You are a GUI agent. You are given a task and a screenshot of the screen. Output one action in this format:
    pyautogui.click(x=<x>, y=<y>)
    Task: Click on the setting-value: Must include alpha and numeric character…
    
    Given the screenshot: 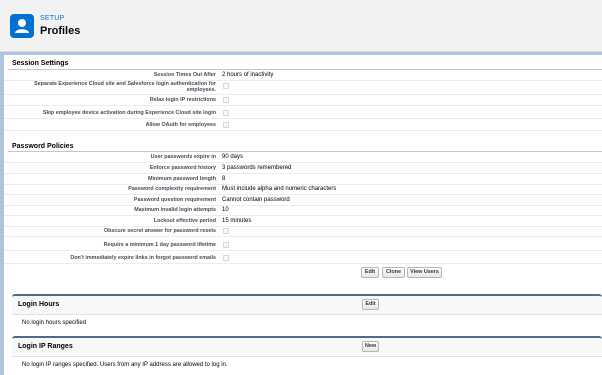 What is the action you would take?
    pyautogui.click(x=279, y=189)
    